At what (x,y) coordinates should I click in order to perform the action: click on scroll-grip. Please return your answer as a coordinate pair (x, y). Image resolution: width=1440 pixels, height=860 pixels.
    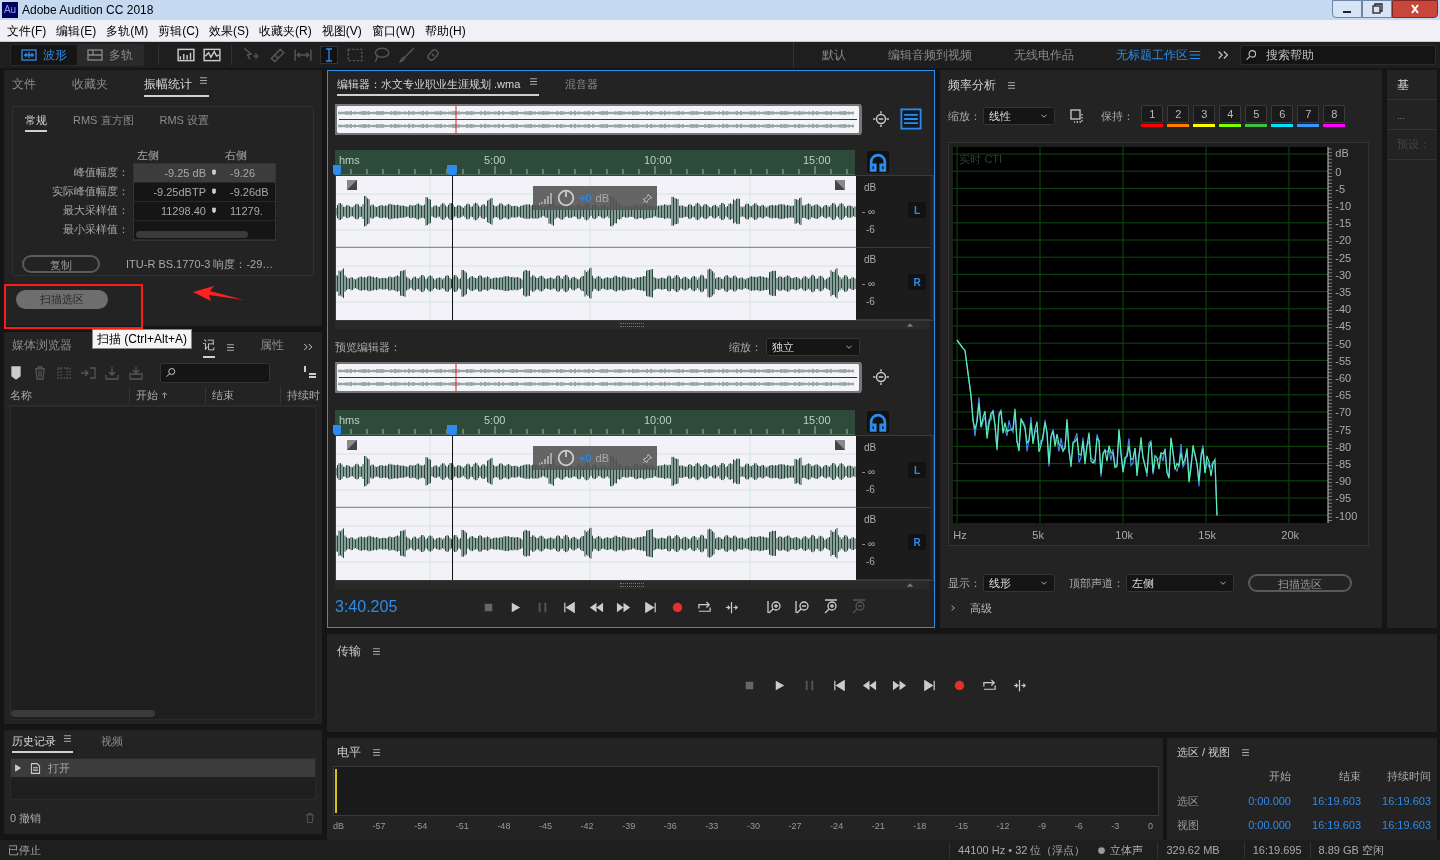
    Looking at the image, I should click on (632, 325).